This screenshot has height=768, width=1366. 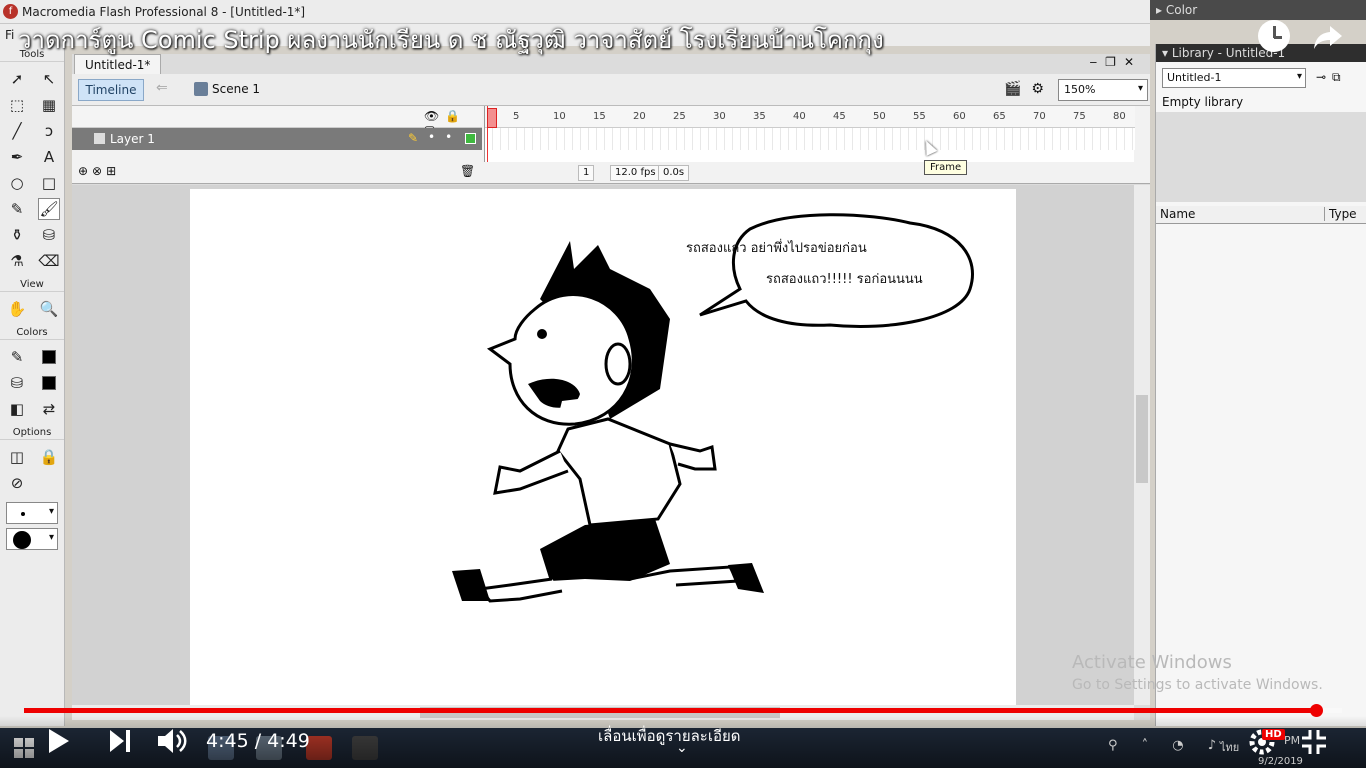 What do you see at coordinates (49, 131) in the screenshot?
I see `lasso-tool-icon: ↄ` at bounding box center [49, 131].